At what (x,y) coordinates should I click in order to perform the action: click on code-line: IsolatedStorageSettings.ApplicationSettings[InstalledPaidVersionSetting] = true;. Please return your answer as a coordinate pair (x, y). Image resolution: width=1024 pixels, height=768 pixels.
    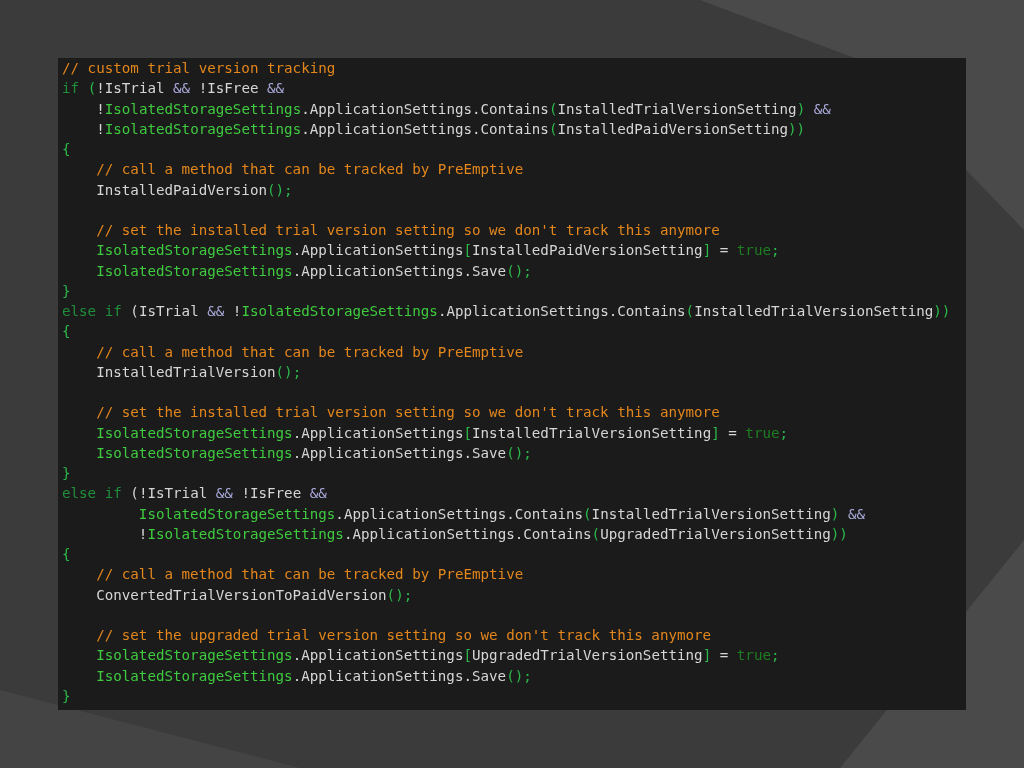
    Looking at the image, I should click on (437, 251).